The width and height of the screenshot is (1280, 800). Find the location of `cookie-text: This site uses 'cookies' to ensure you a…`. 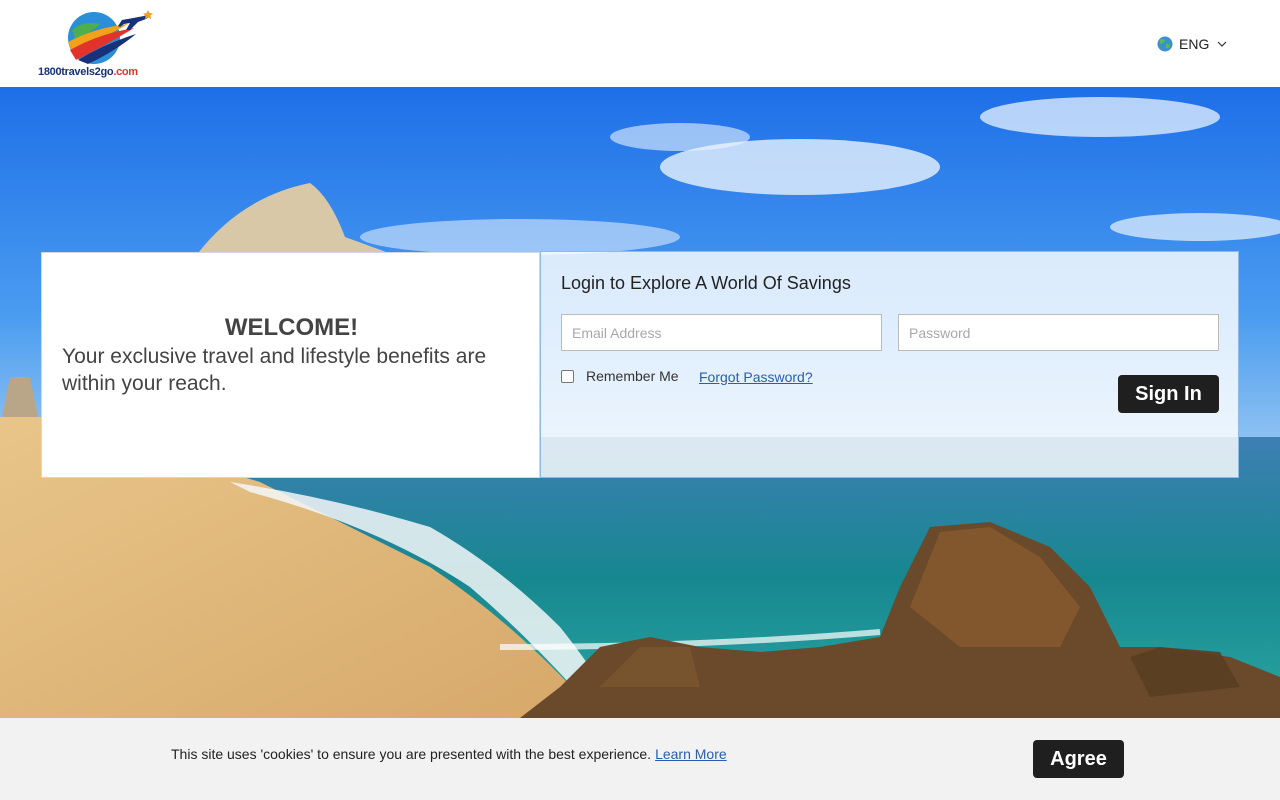

cookie-text: This site uses 'cookies' to ensure you a… is located at coordinates (411, 754).